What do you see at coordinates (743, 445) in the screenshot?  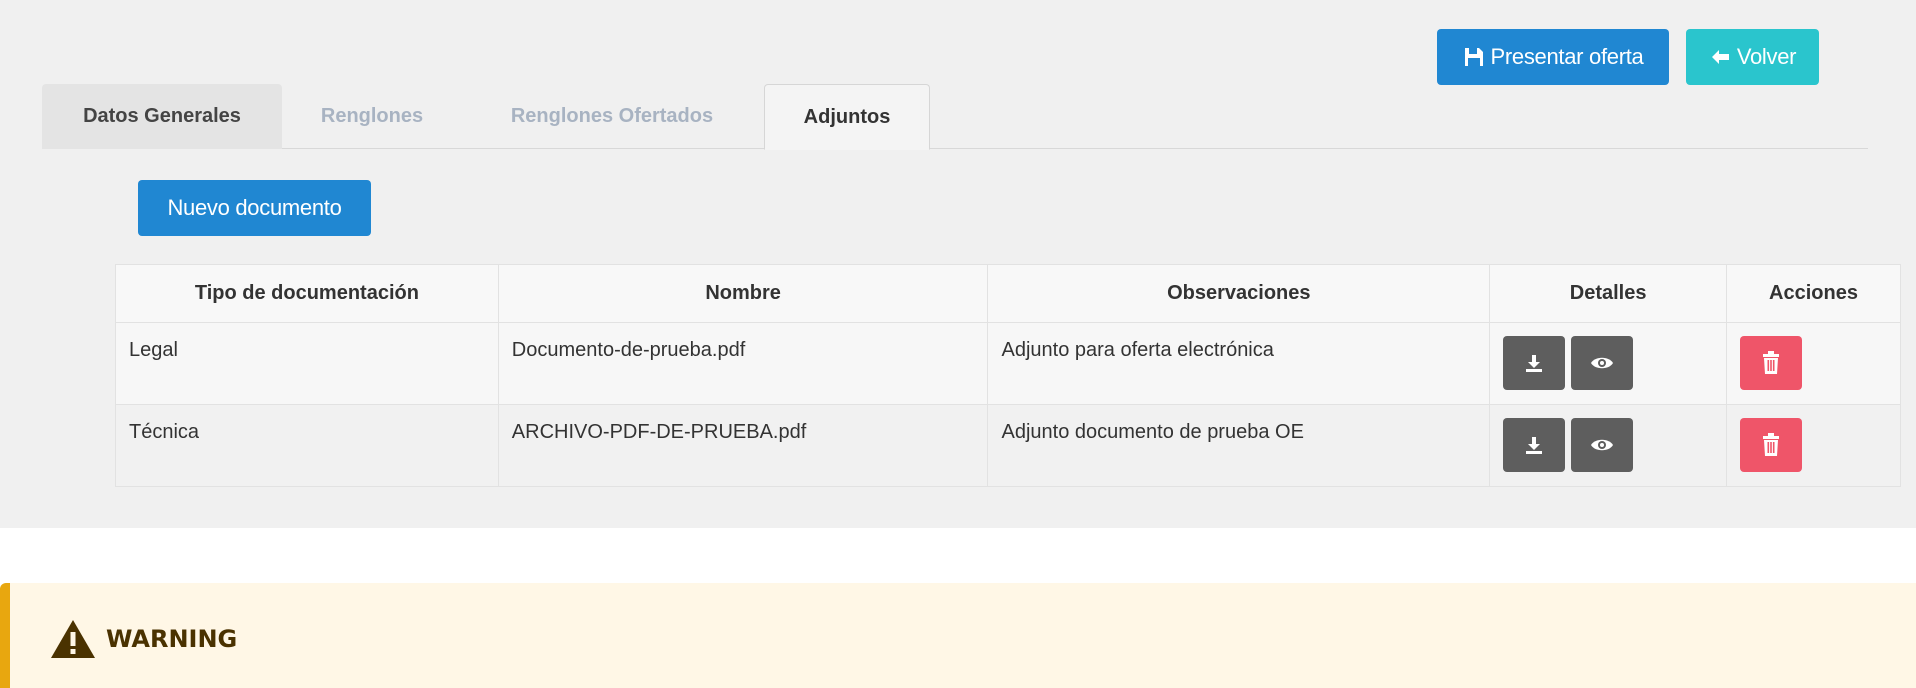 I see `cell-nombre: ARCHIVO-PDF-DE-PRUEBA.pdf` at bounding box center [743, 445].